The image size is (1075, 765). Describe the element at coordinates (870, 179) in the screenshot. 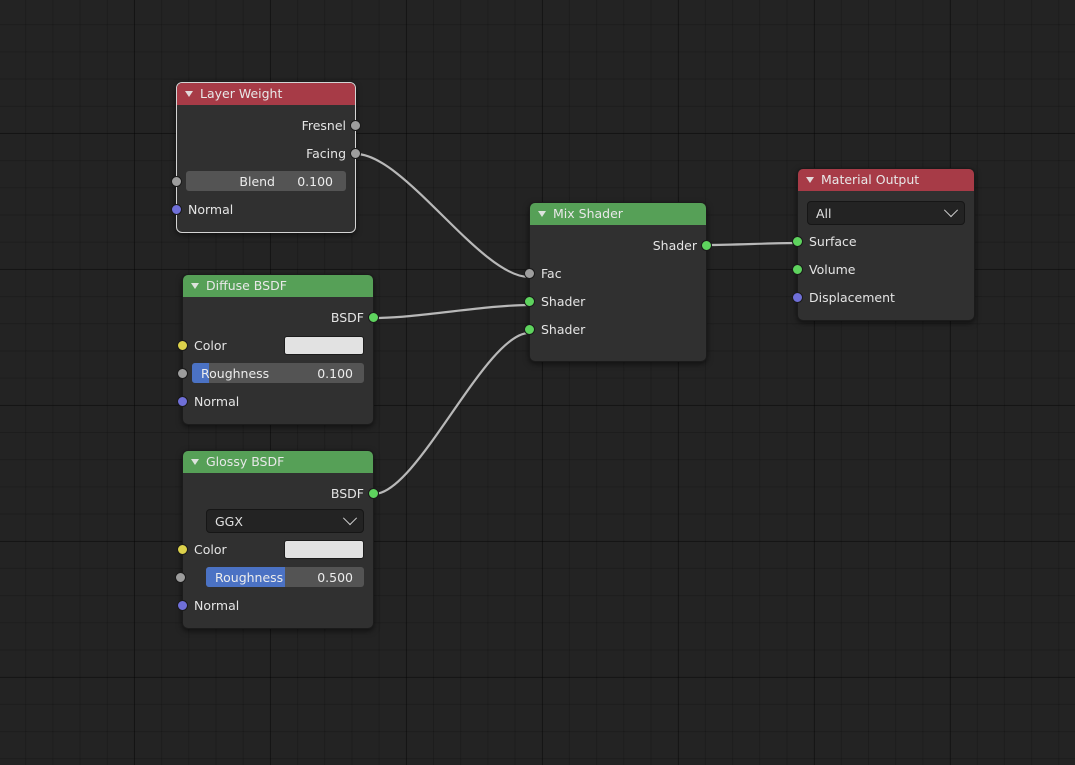

I see `node-title: Material Output` at that location.